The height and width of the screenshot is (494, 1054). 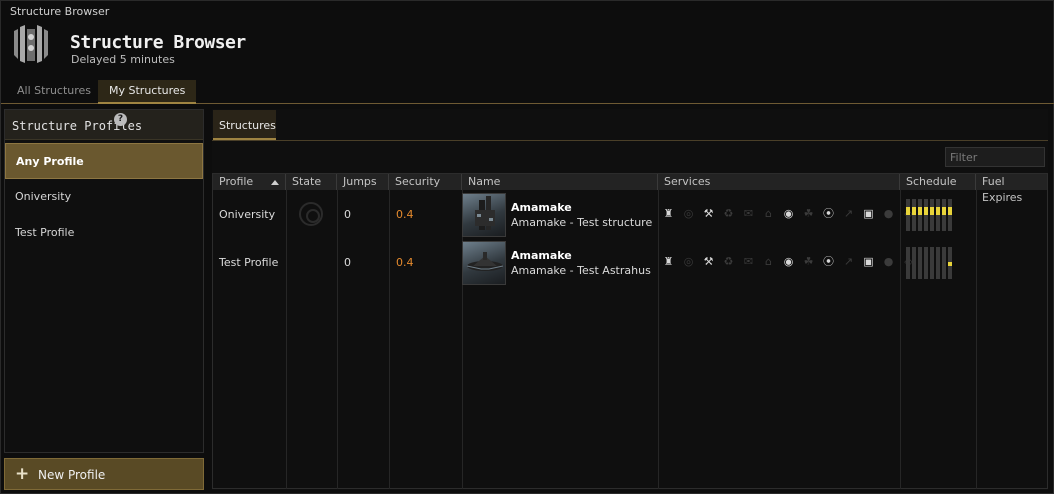 I want to click on tab-my-structures: My Structures, so click(x=147, y=92).